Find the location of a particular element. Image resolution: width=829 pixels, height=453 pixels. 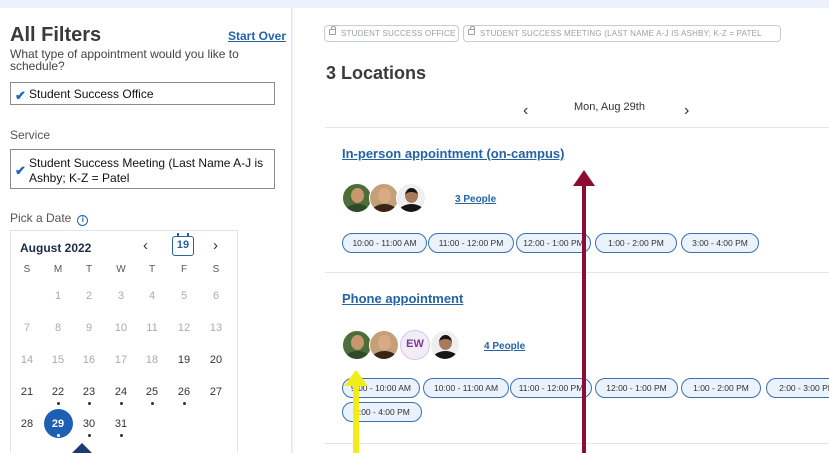

calendar-day: 4 is located at coordinates (152, 296).